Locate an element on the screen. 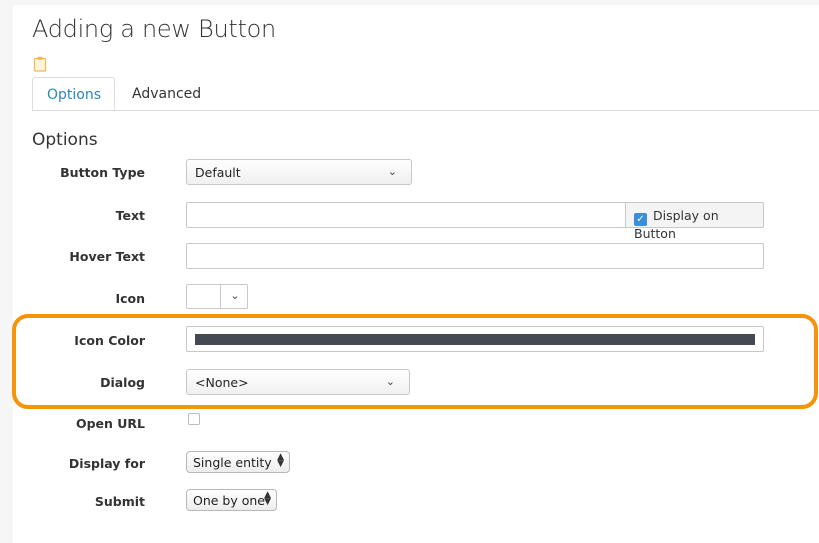 The image size is (819, 543). checkbox-checked-icon: ✓ is located at coordinates (640, 219).